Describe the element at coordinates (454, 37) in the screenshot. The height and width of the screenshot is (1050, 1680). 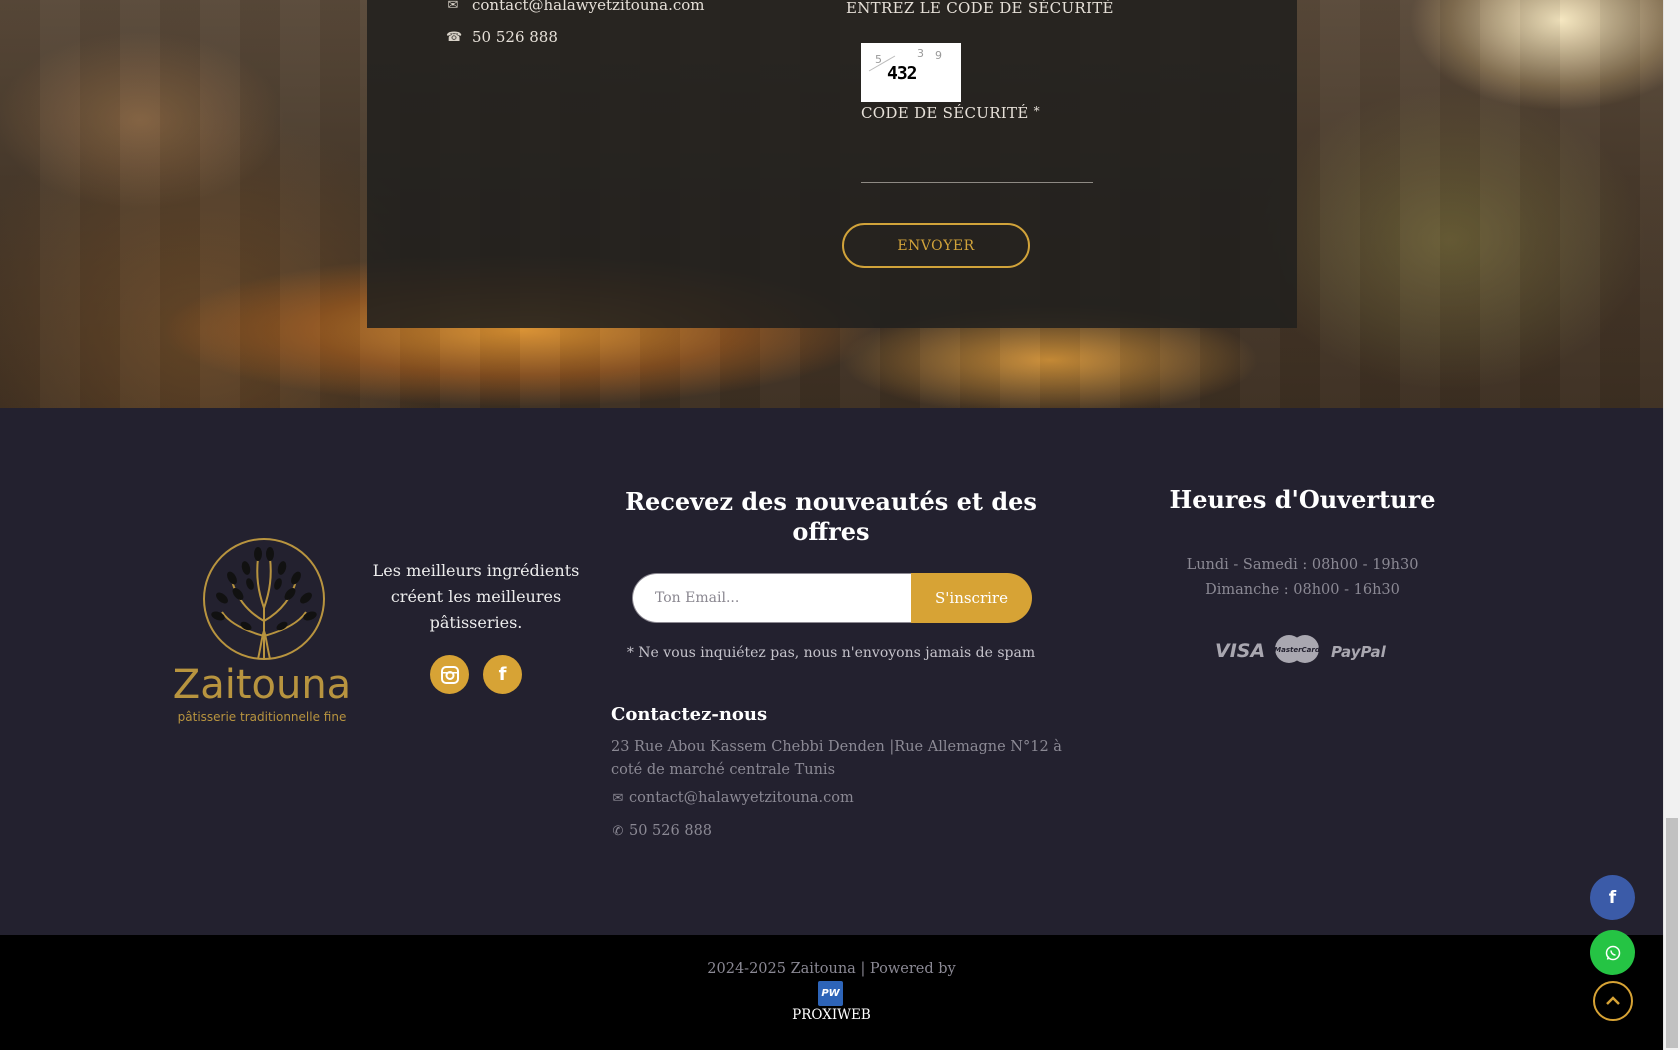
I see `phone-icon: ☎` at that location.